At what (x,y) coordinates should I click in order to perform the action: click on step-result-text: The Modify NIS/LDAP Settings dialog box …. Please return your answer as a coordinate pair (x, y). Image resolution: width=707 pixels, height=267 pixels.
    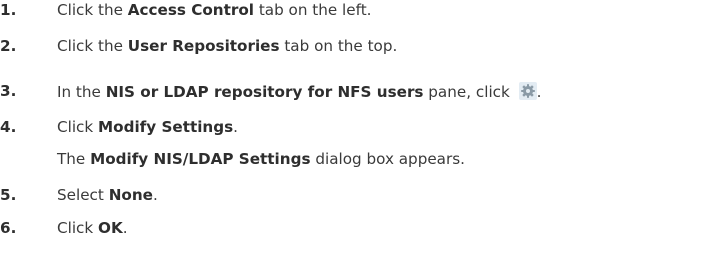
    Looking at the image, I should click on (261, 159).